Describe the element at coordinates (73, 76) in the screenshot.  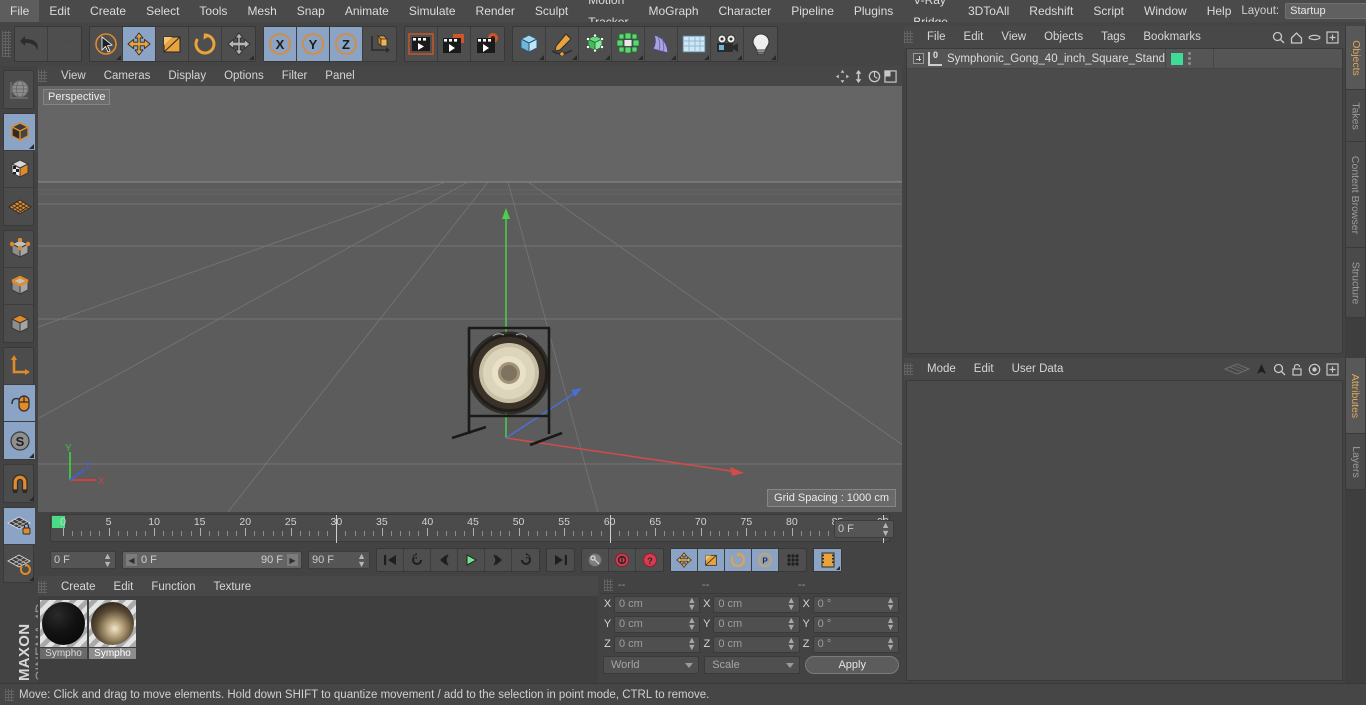
I see `viewport-menu-view: View` at that location.